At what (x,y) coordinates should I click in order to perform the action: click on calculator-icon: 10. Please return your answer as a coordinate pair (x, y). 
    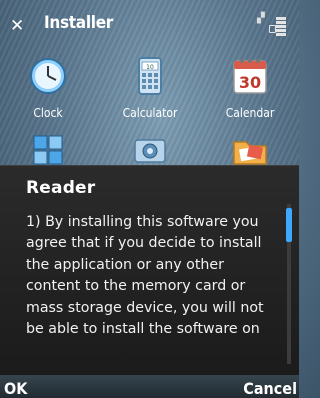
    Looking at the image, I should click on (150, 76).